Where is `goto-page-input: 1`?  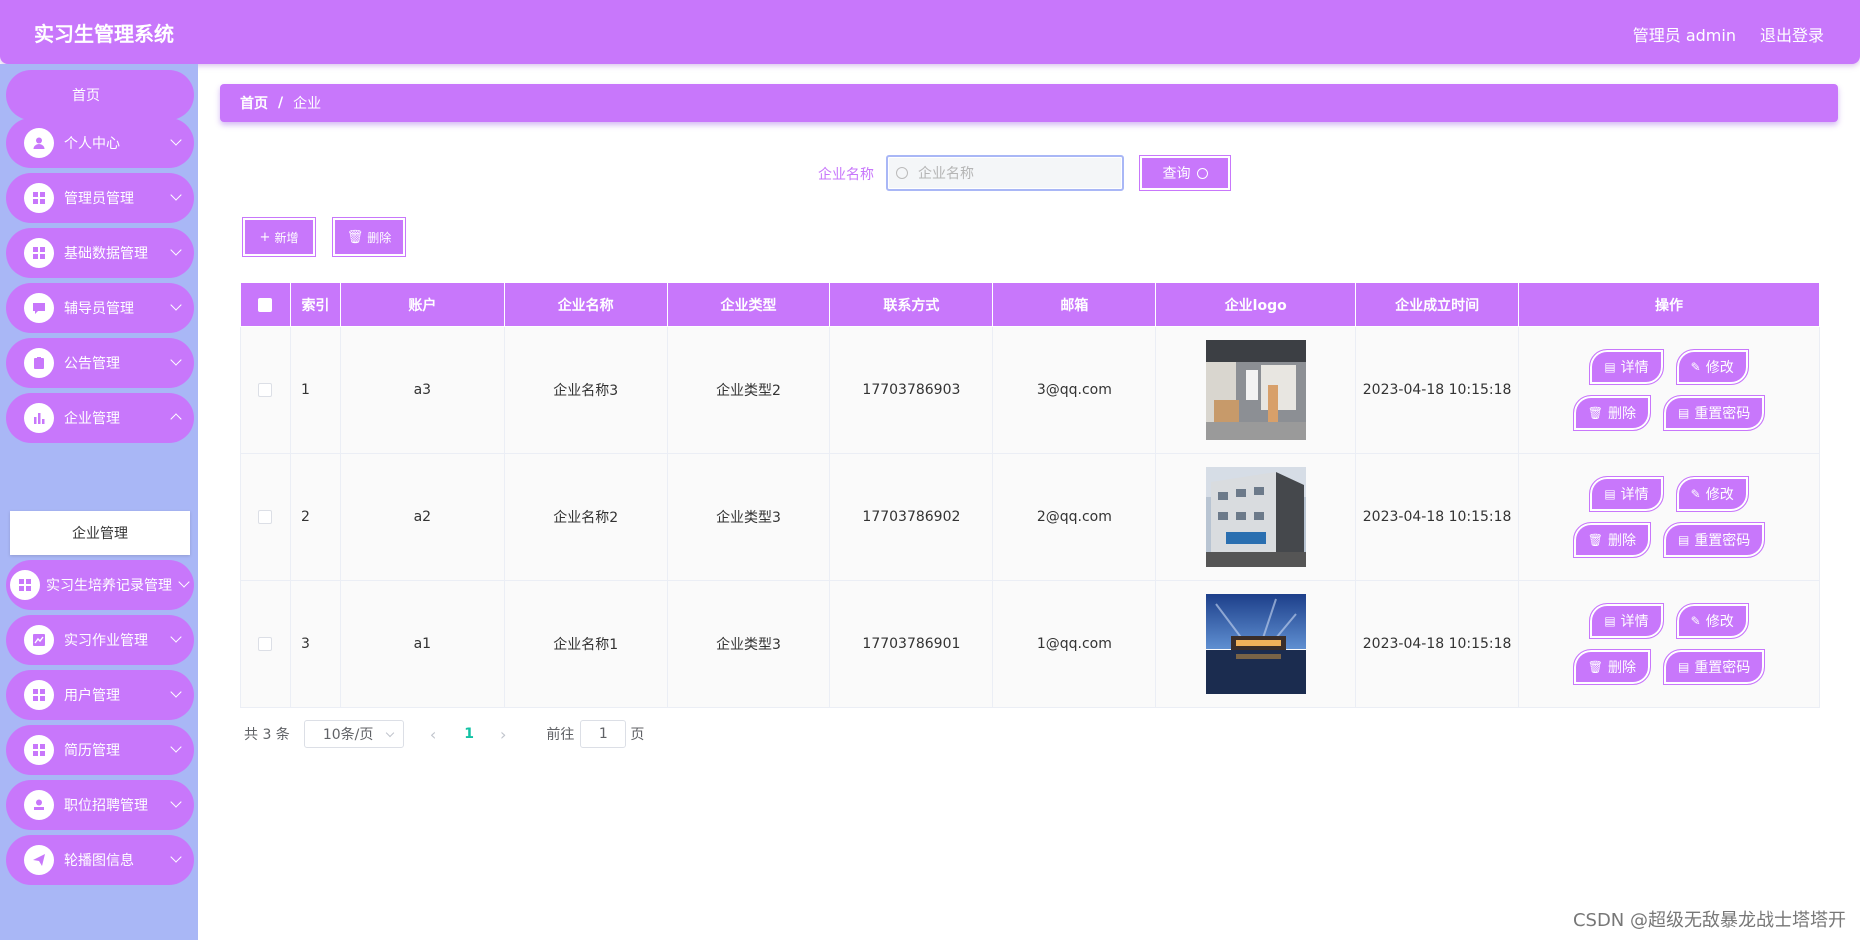
goto-page-input: 1 is located at coordinates (603, 734).